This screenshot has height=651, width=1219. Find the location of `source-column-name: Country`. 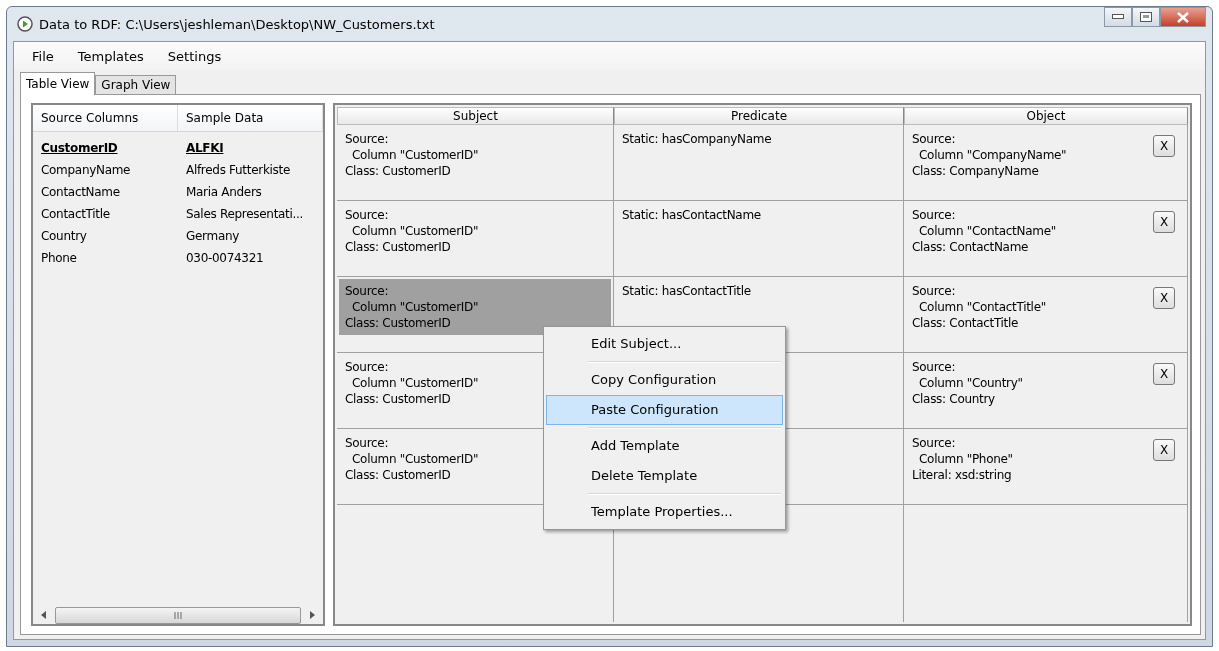

source-column-name: Country is located at coordinates (105, 236).